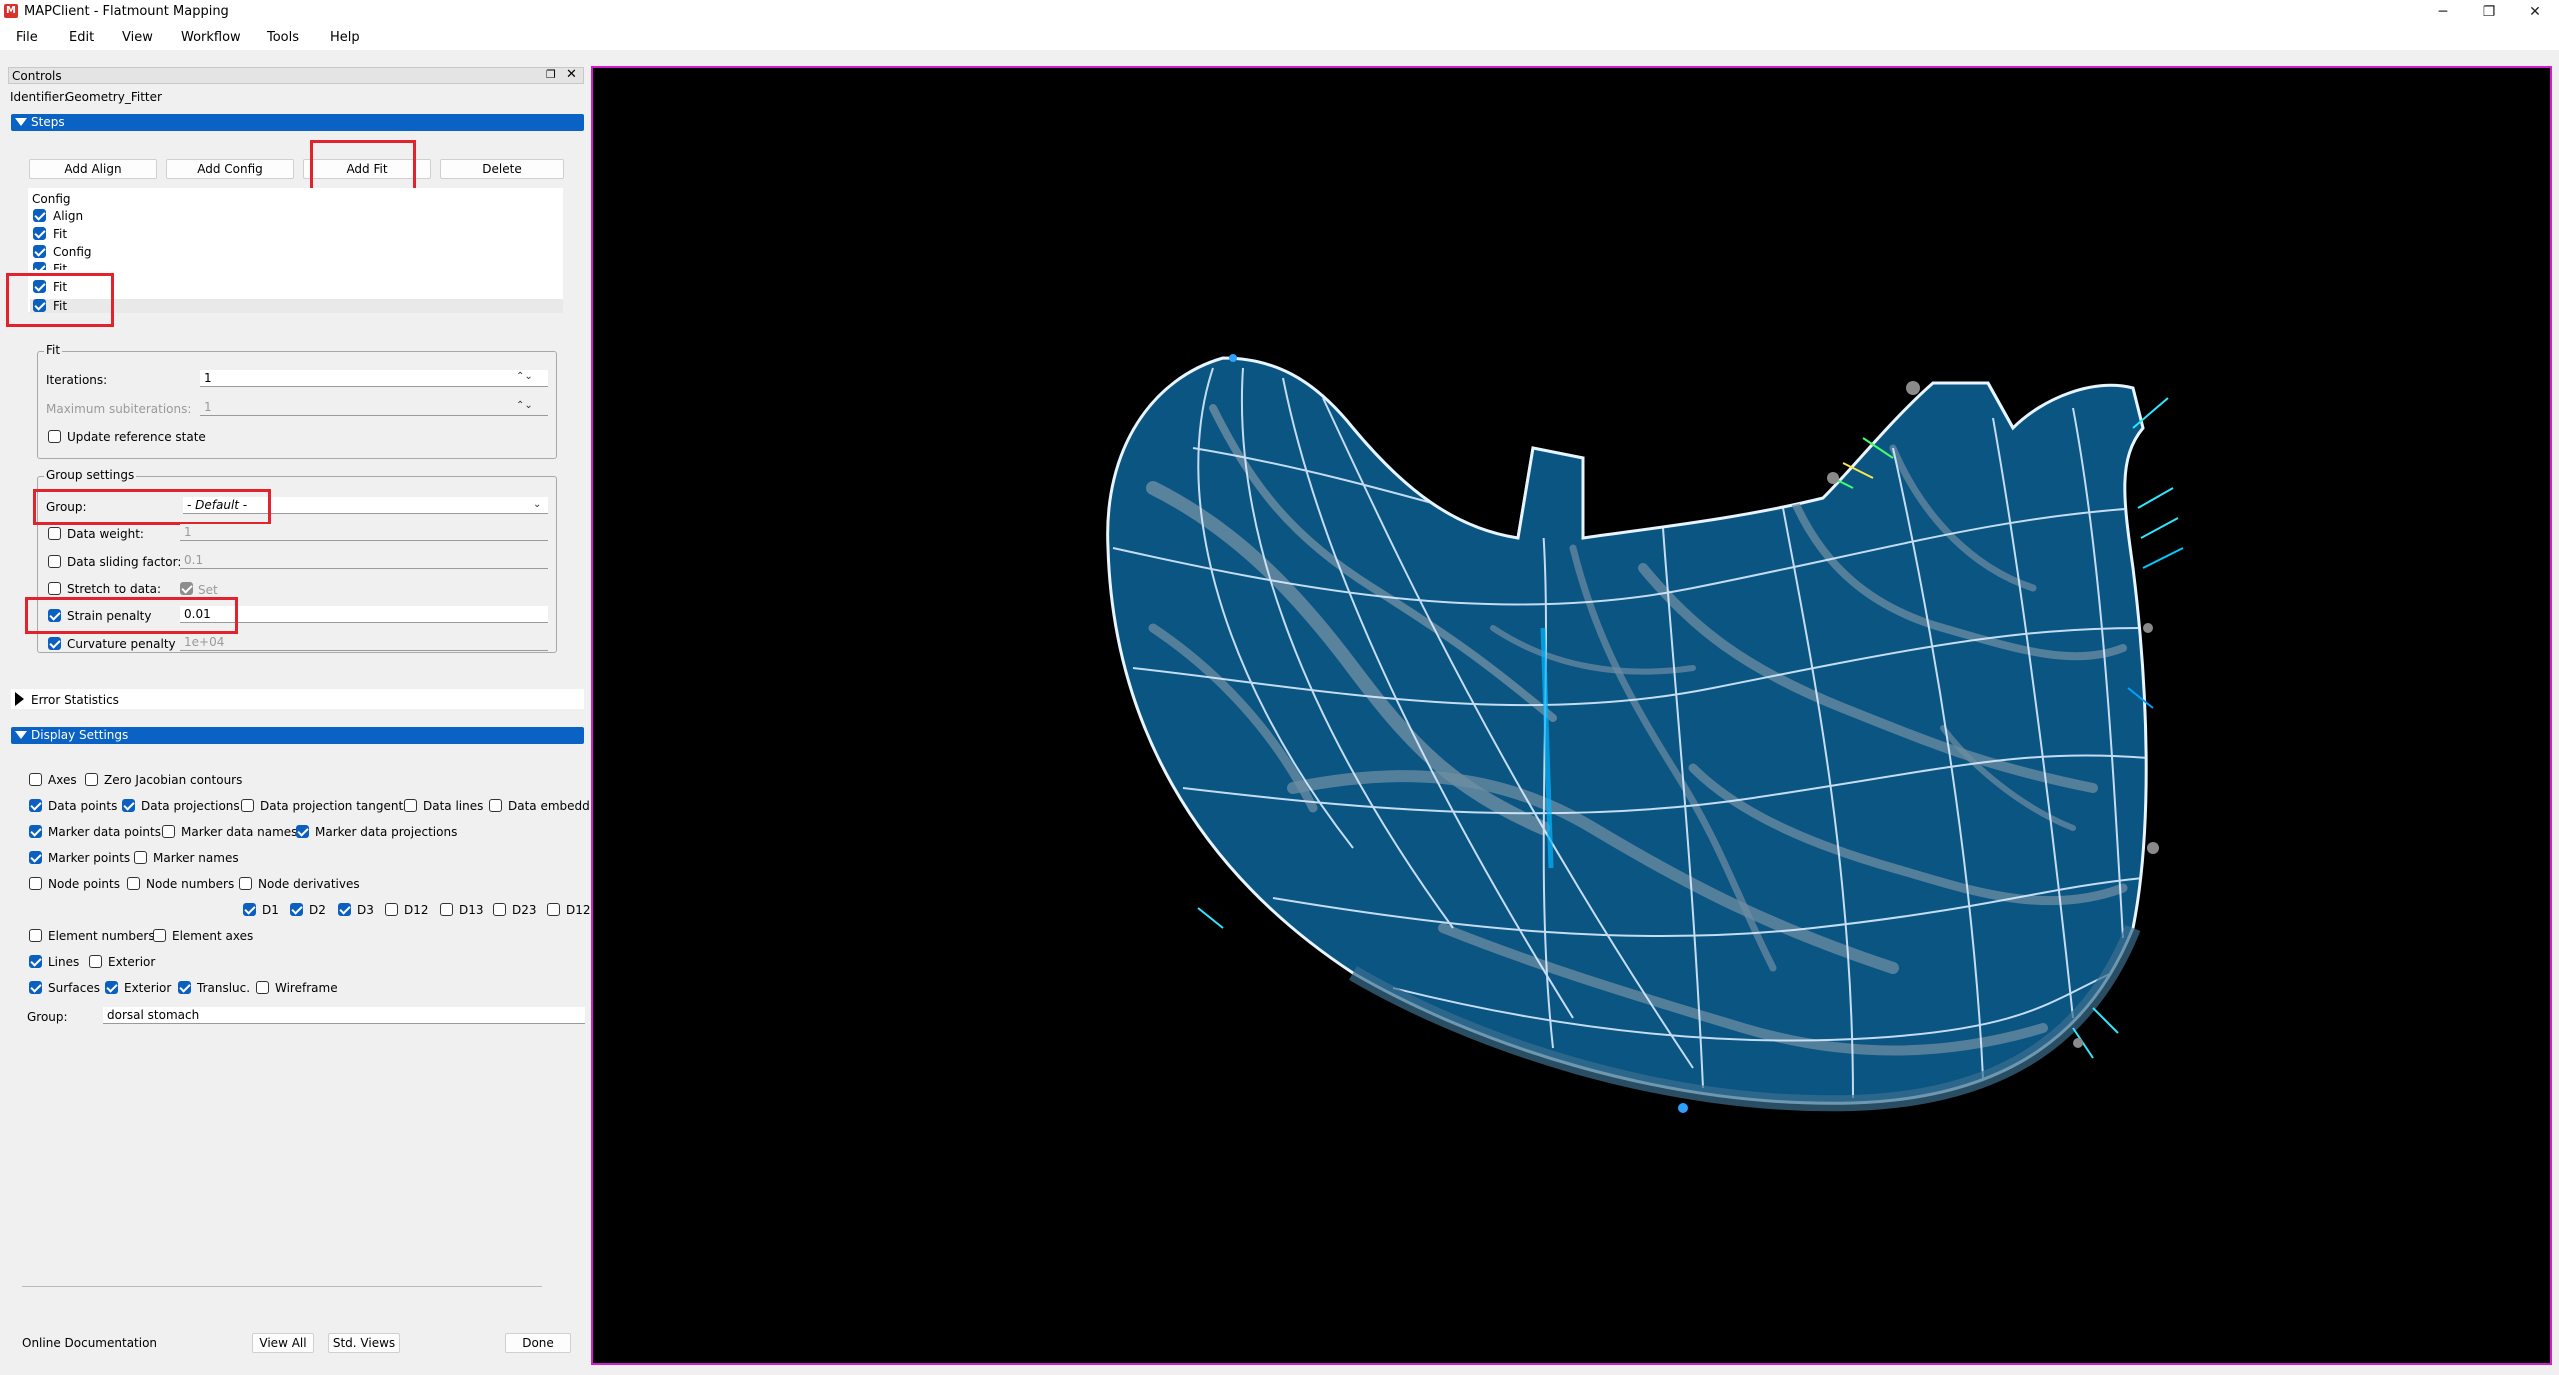 Image resolution: width=2559 pixels, height=1375 pixels. I want to click on lines-exterior-label: Exterior, so click(132, 962).